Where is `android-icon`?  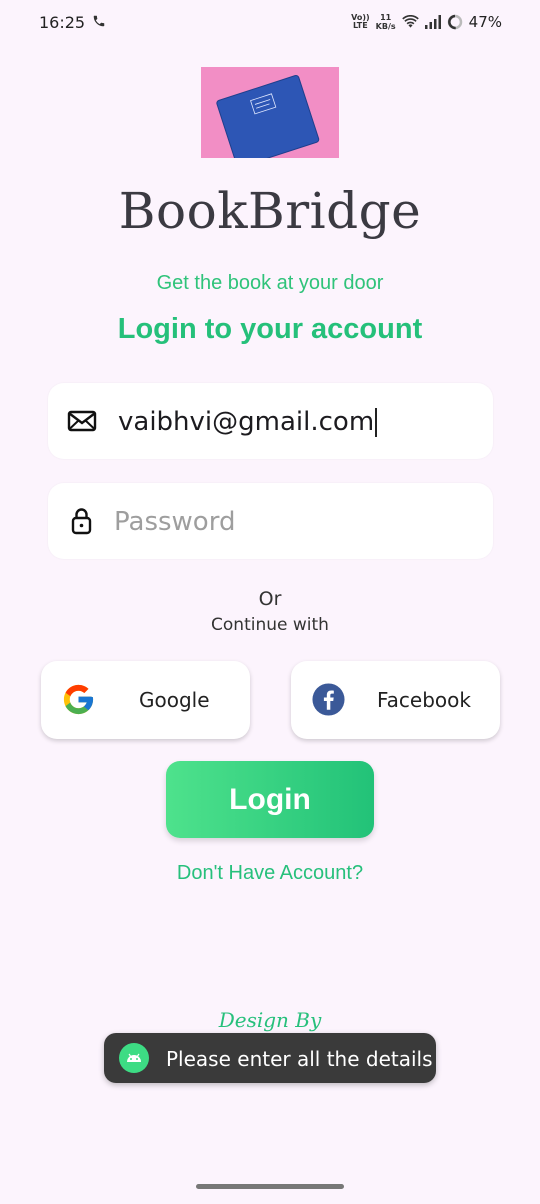 android-icon is located at coordinates (134, 1058).